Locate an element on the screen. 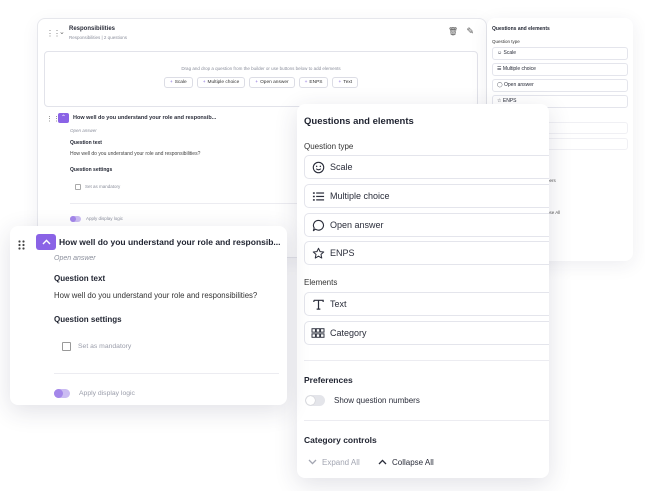 The height and width of the screenshot is (491, 645). collapse-question-button is located at coordinates (46, 242).